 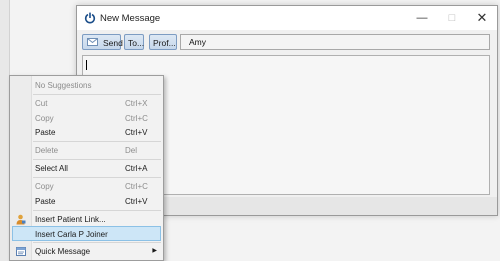 What do you see at coordinates (86, 186) in the screenshot?
I see `menu-item-copy-2: Copy Ctrl+C` at bounding box center [86, 186].